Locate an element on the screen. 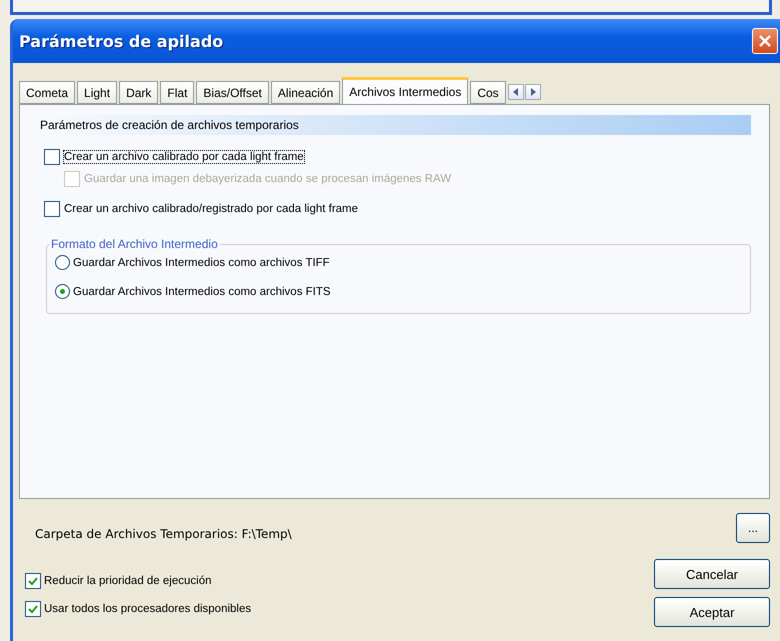 The width and height of the screenshot is (780, 641). scroll-right-button is located at coordinates (532, 92).